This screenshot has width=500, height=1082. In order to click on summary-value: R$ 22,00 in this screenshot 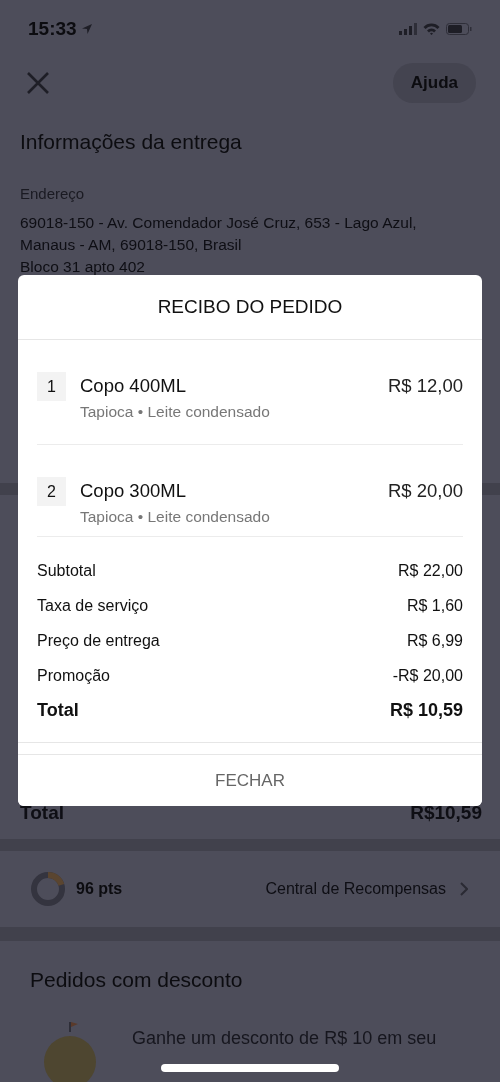, I will do `click(430, 570)`.